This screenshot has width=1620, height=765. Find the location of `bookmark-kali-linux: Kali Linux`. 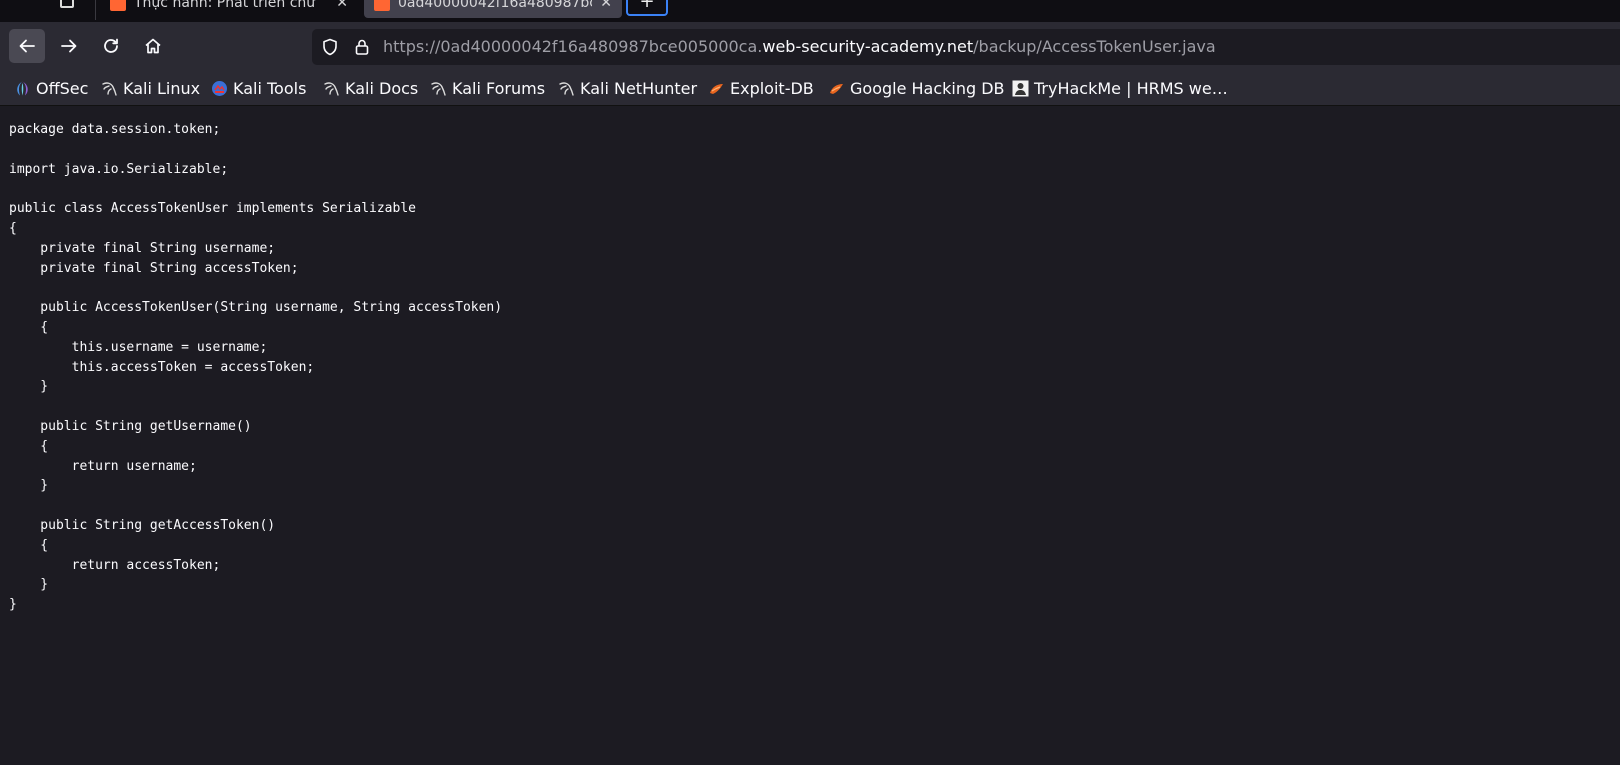

bookmark-kali-linux: Kali Linux is located at coordinates (150, 88).